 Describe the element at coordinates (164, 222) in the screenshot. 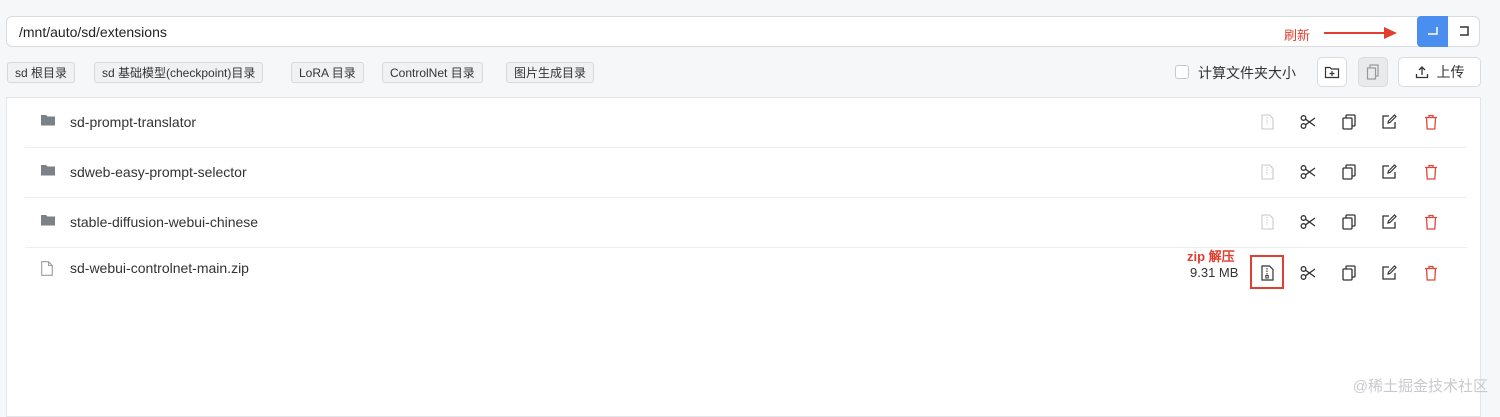

I see `file-name: stable-diffusion-webui-chinese` at that location.